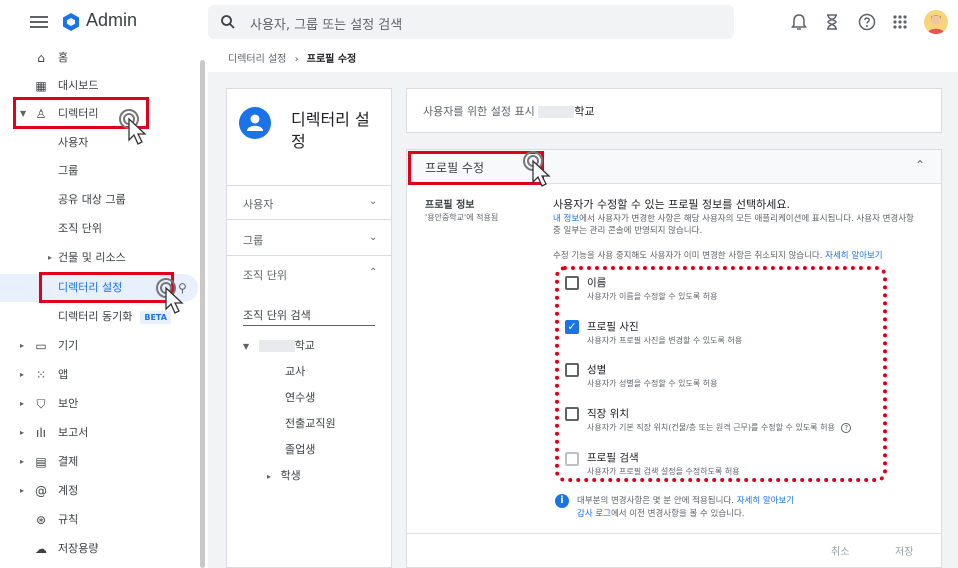 This screenshot has height=568, width=958. I want to click on checkbox-profile-photo: ✓, so click(572, 327).